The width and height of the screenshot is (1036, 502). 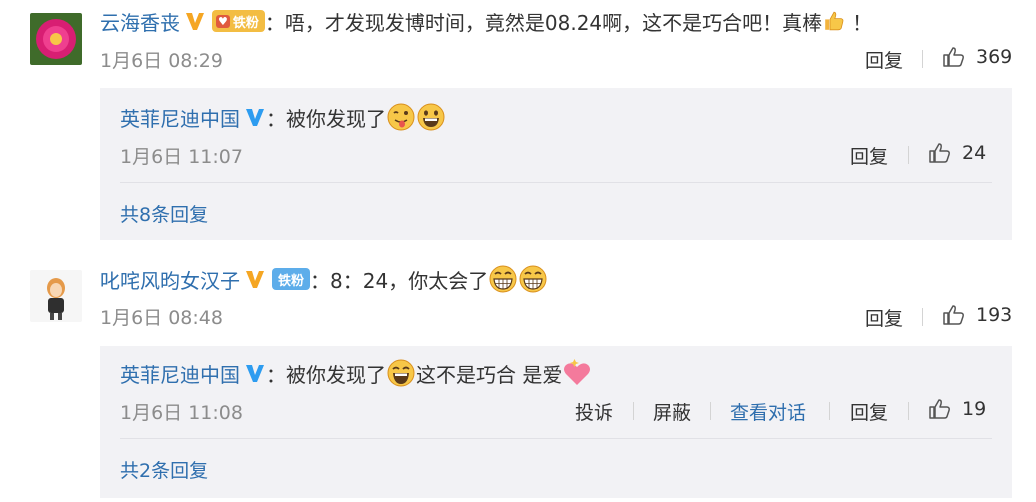 I want to click on username-link: 云海香丧, so click(x=140, y=21).